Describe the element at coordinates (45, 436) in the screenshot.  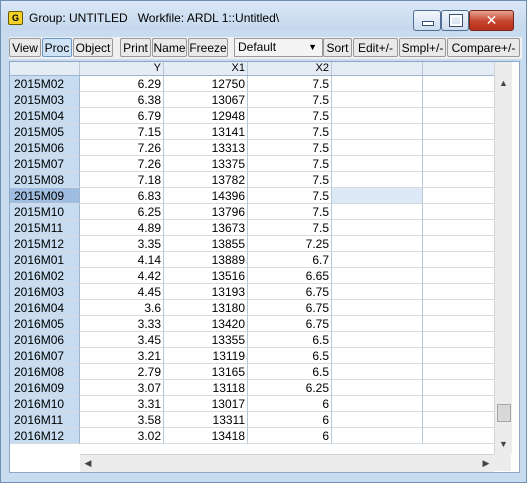
I see `row-label: 2016M12` at that location.